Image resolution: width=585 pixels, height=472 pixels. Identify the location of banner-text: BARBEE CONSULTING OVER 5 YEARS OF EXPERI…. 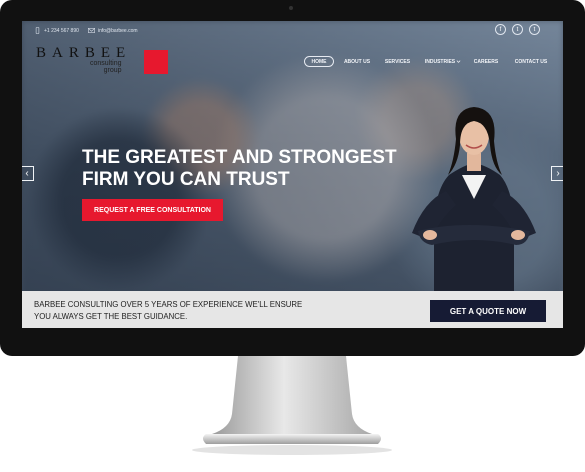
(184, 311).